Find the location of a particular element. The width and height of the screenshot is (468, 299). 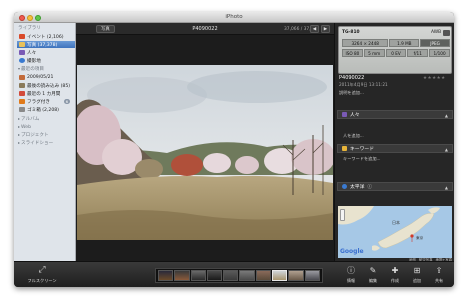

sidebar-item-label: 撮影地 is located at coordinates (34, 61).